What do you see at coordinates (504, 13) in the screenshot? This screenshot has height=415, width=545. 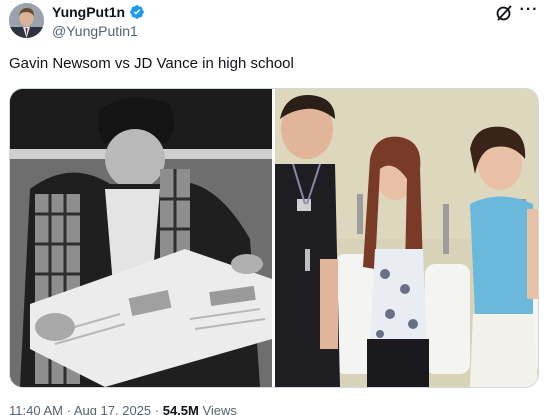 I see `grok-icon` at bounding box center [504, 13].